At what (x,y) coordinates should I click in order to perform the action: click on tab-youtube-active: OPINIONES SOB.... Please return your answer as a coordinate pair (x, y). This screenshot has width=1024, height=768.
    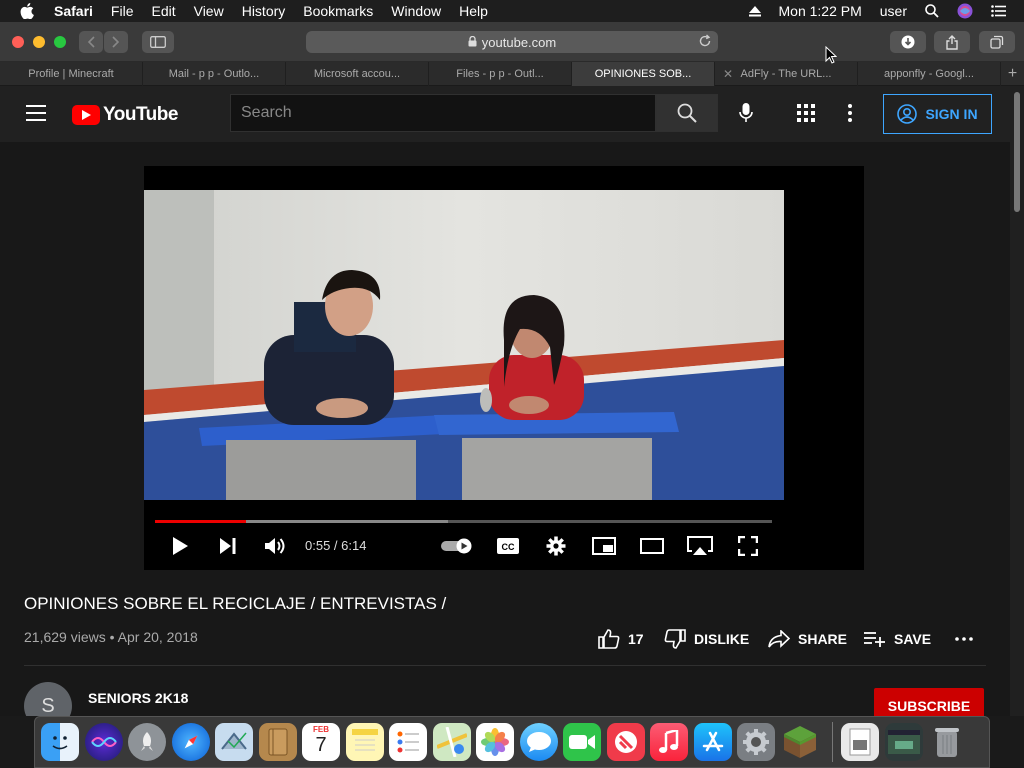
    Looking at the image, I should click on (643, 74).